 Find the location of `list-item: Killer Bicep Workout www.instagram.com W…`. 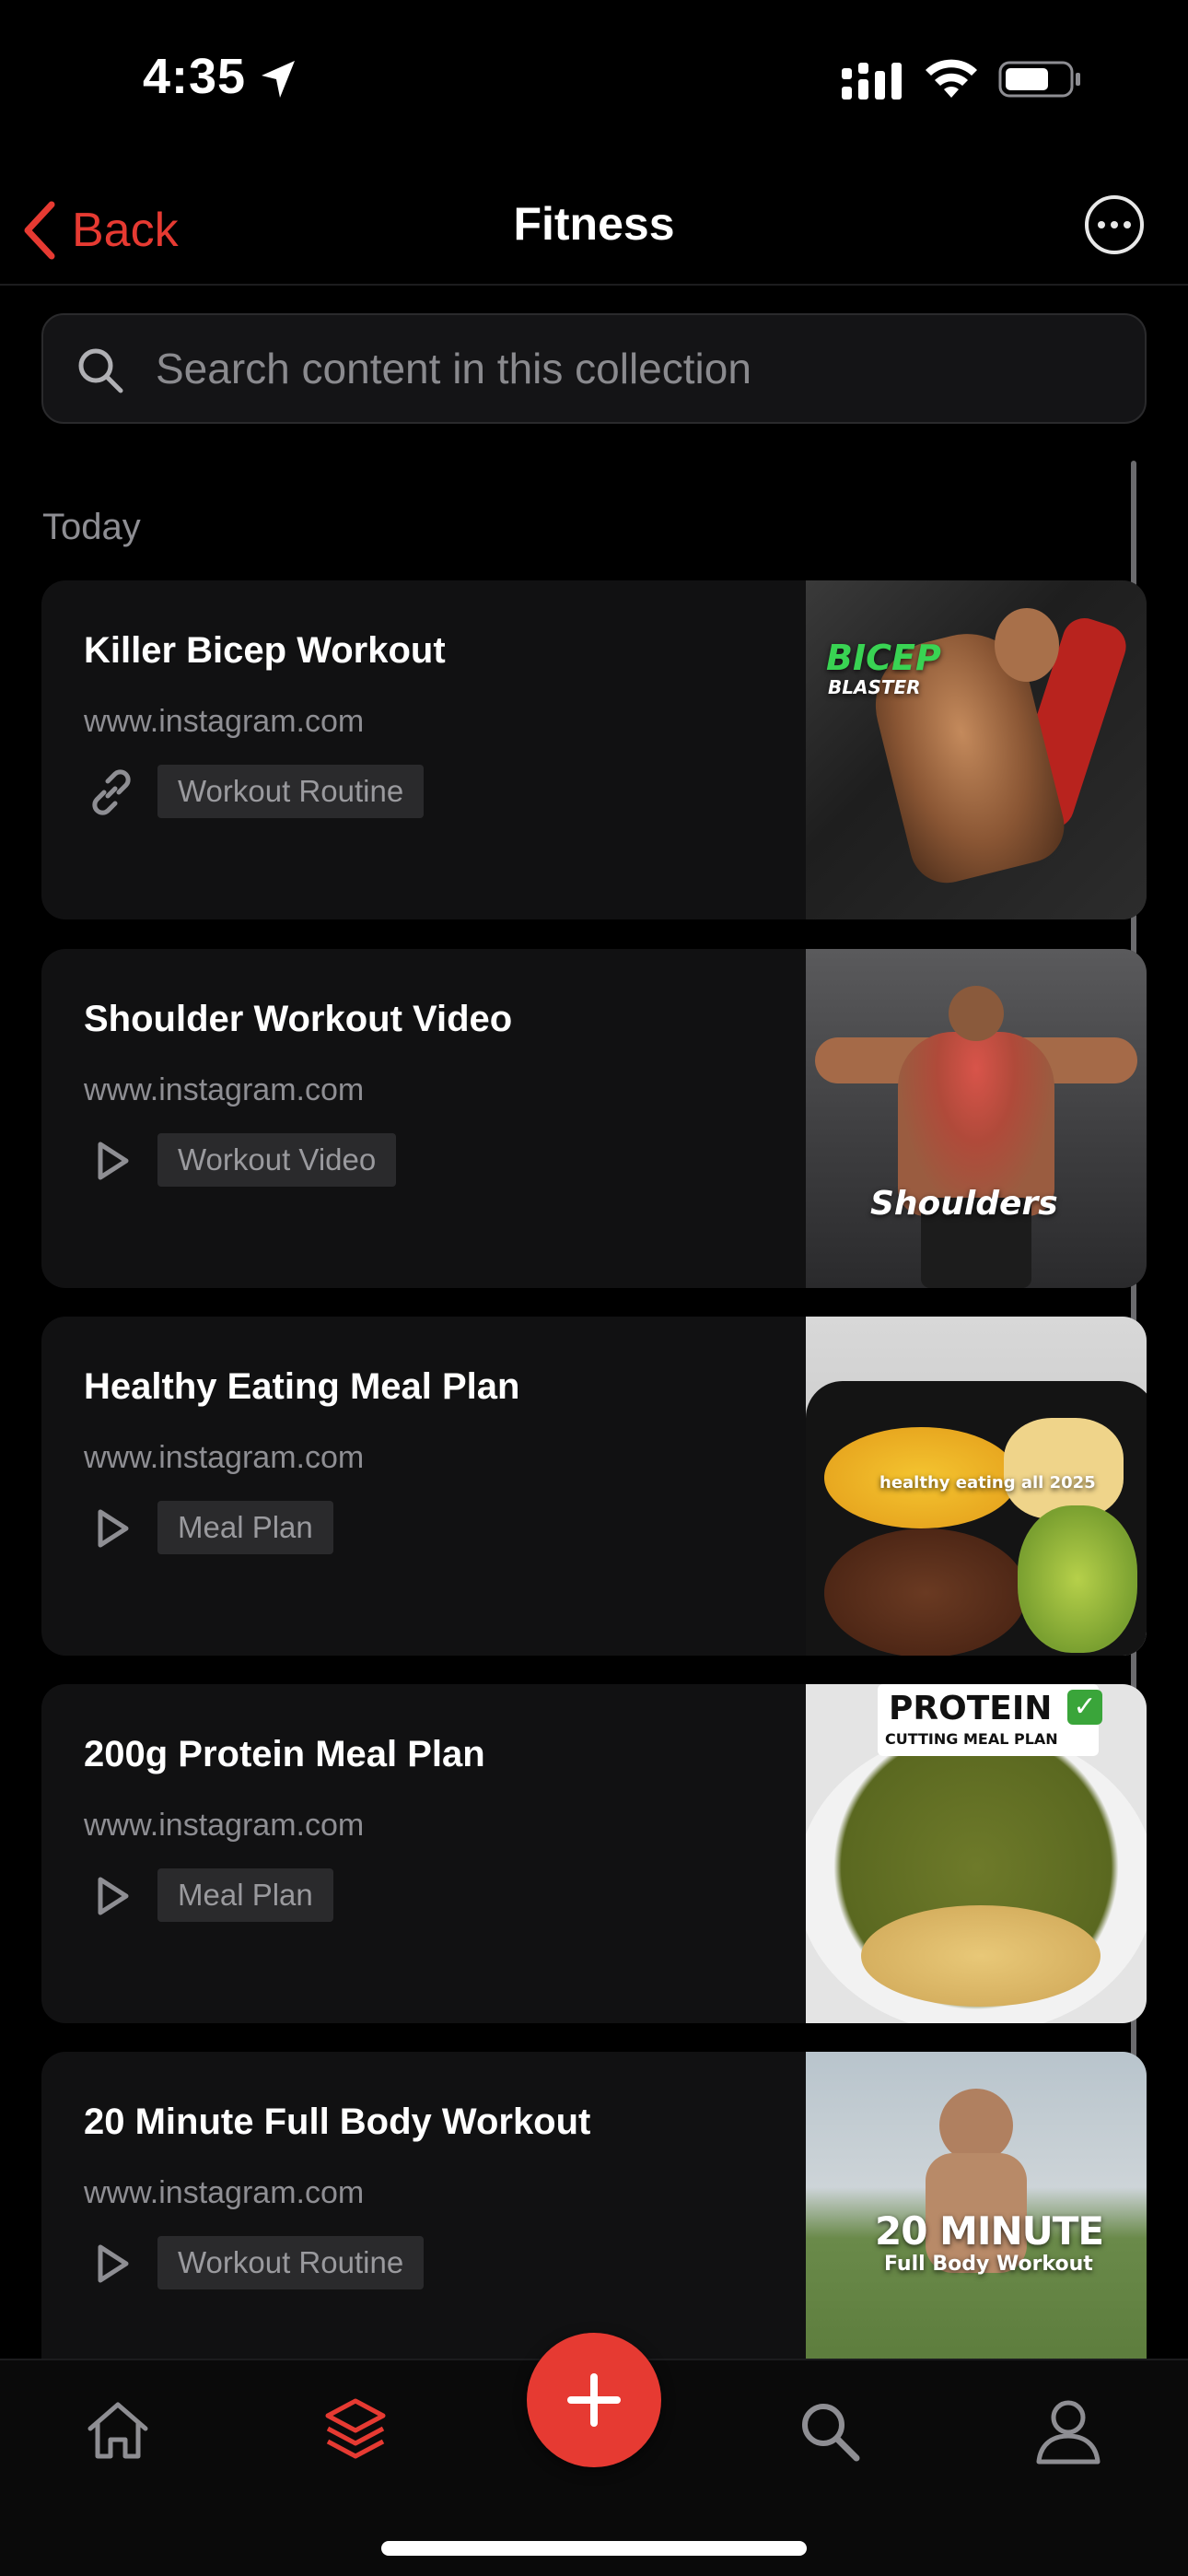

list-item: Killer Bicep Workout www.instagram.com W… is located at coordinates (594, 749).